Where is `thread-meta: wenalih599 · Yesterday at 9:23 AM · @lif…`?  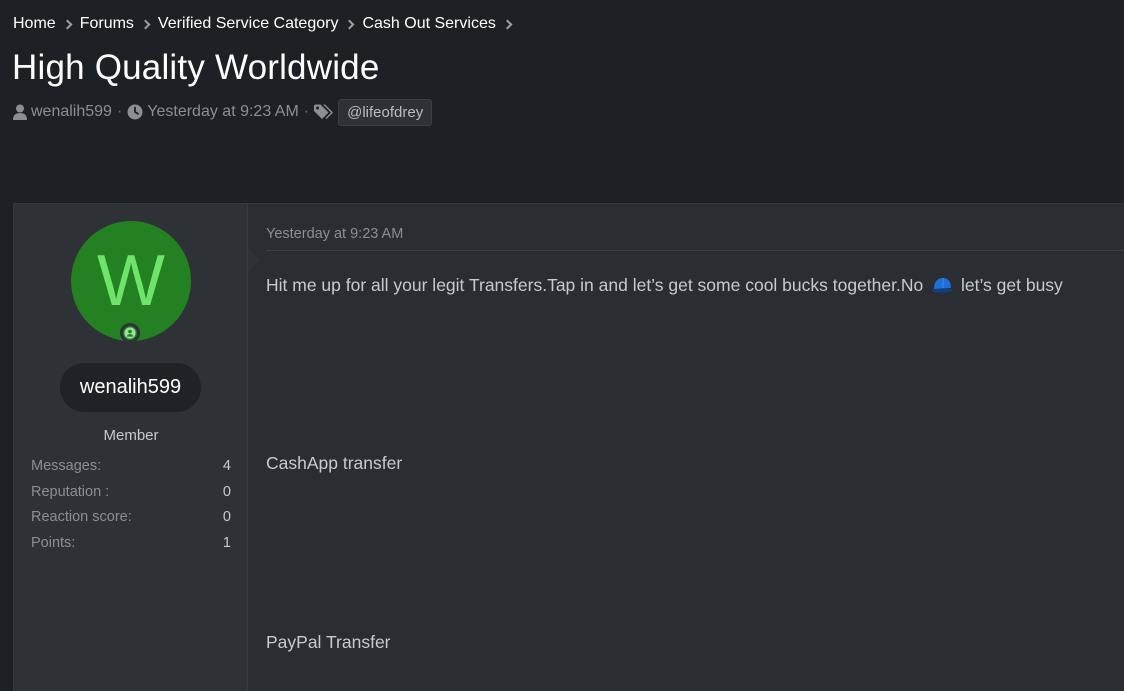
thread-meta: wenalih599 · Yesterday at 9:23 AM · @lif… is located at coordinates (223, 112).